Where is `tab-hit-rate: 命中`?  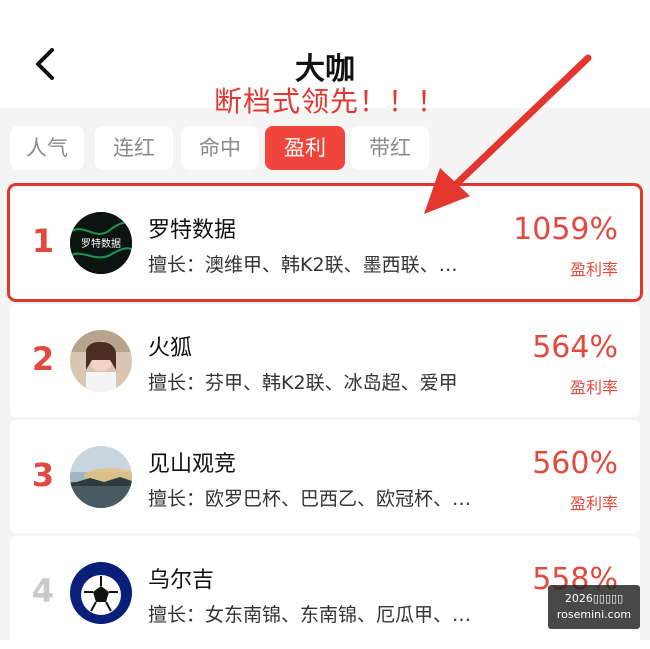 tab-hit-rate: 命中 is located at coordinates (220, 148).